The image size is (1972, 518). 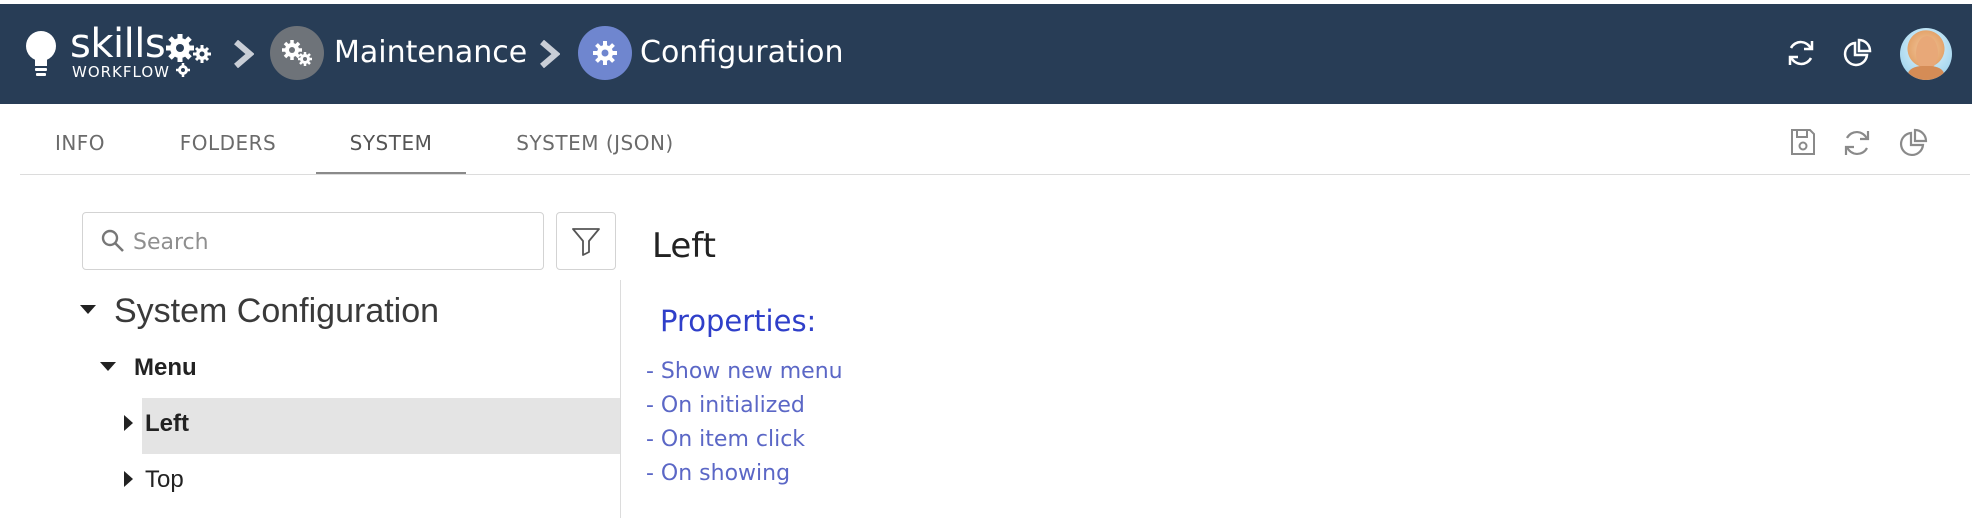 I want to click on properties-heading: Properties:, so click(x=738, y=321).